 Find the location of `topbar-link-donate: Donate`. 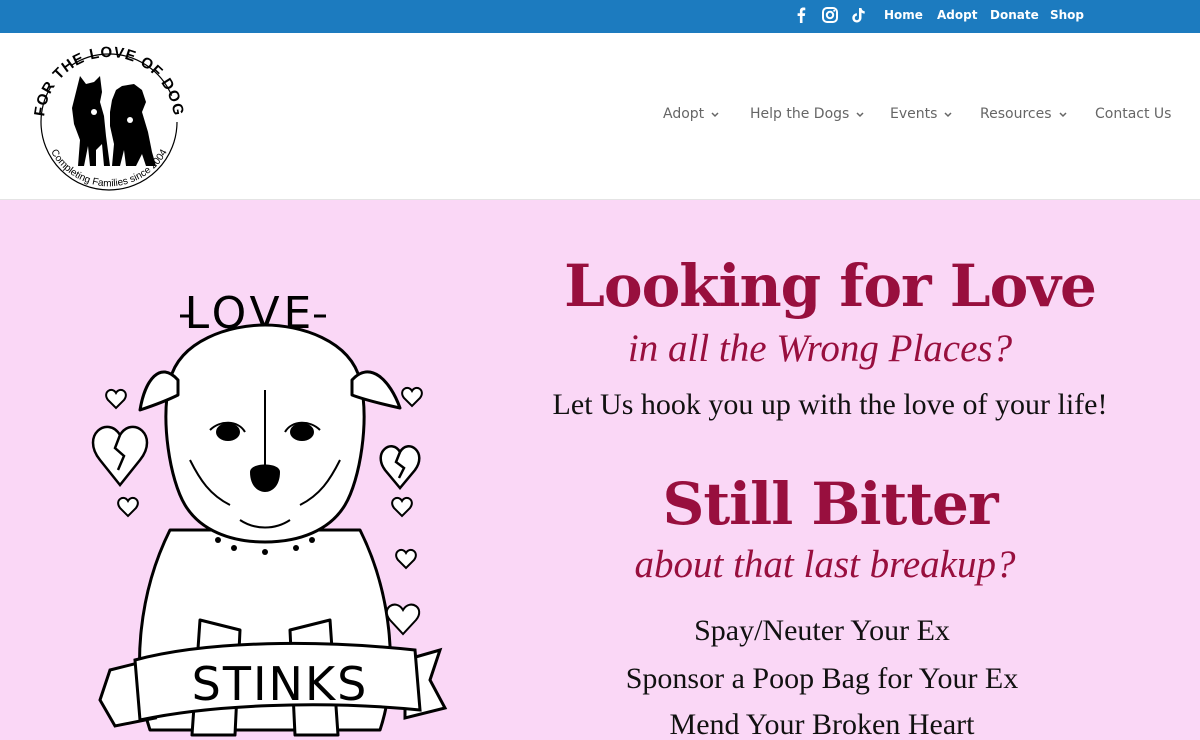

topbar-link-donate: Donate is located at coordinates (1014, 15).